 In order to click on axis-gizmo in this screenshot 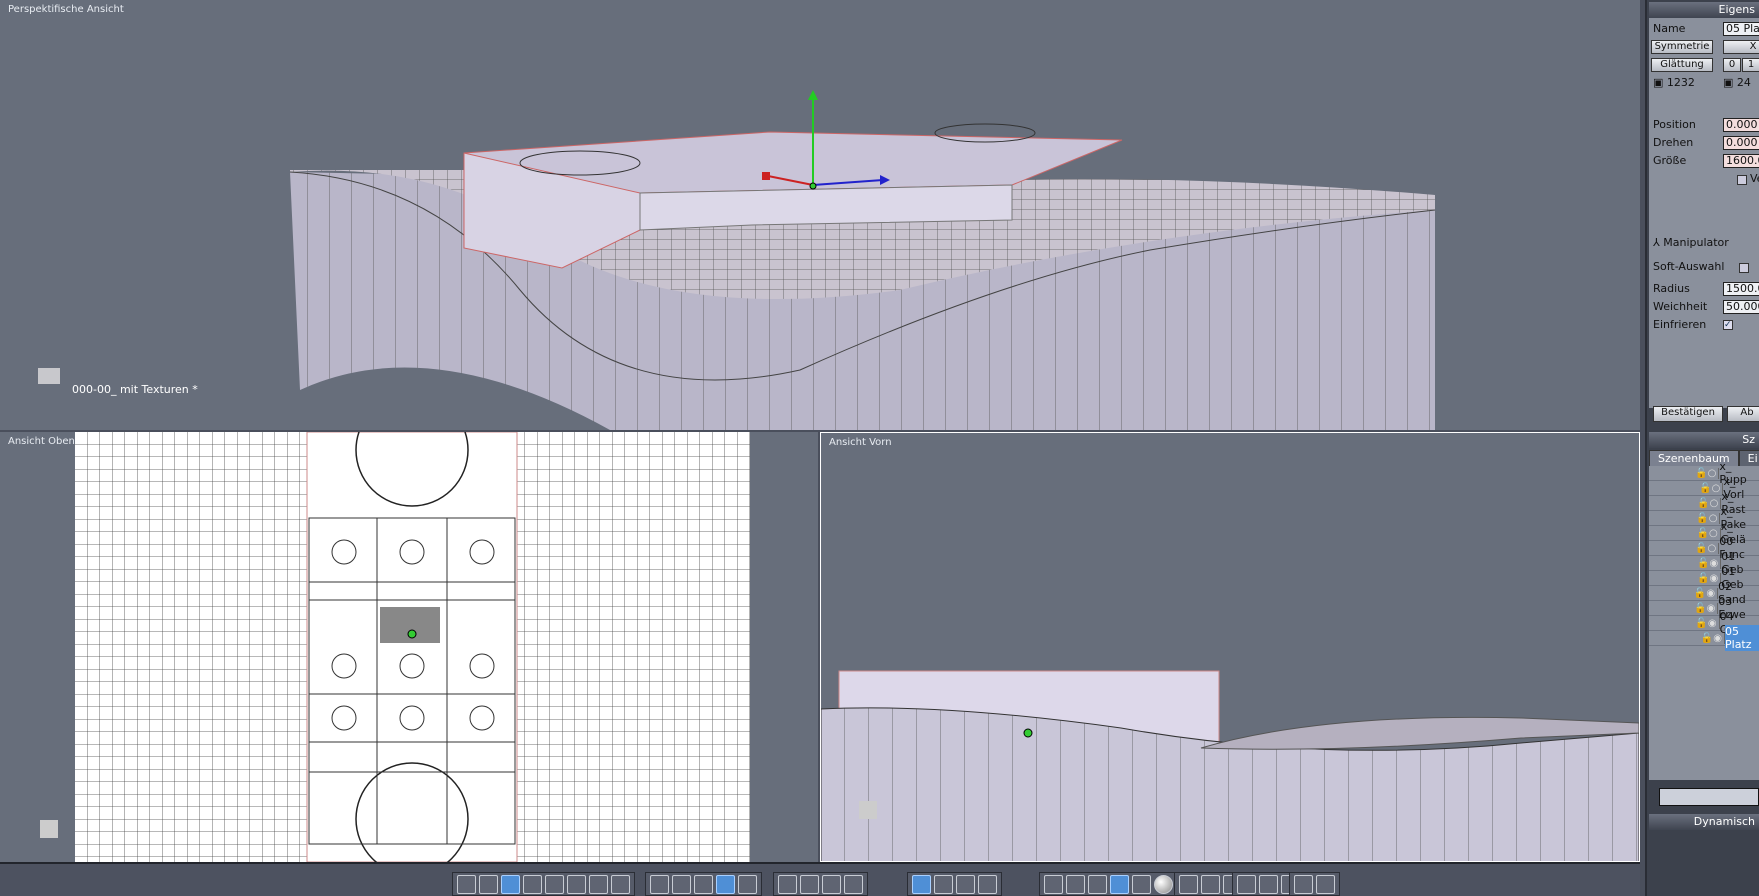, I will do `click(49, 376)`.